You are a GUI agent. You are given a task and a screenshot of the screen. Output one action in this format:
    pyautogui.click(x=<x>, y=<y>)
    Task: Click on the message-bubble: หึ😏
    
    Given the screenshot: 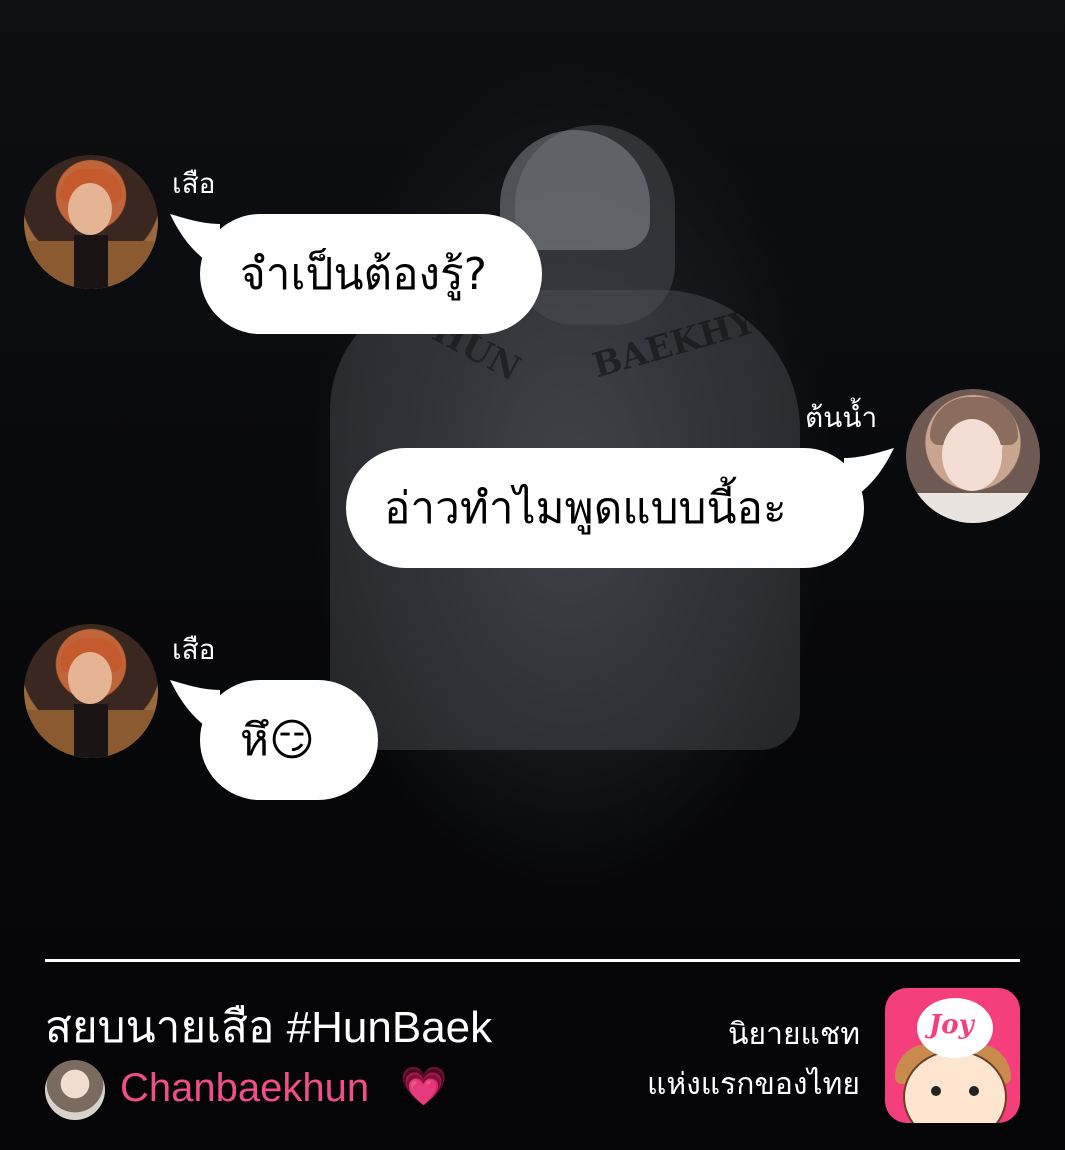 What is the action you would take?
    pyautogui.click(x=274, y=740)
    